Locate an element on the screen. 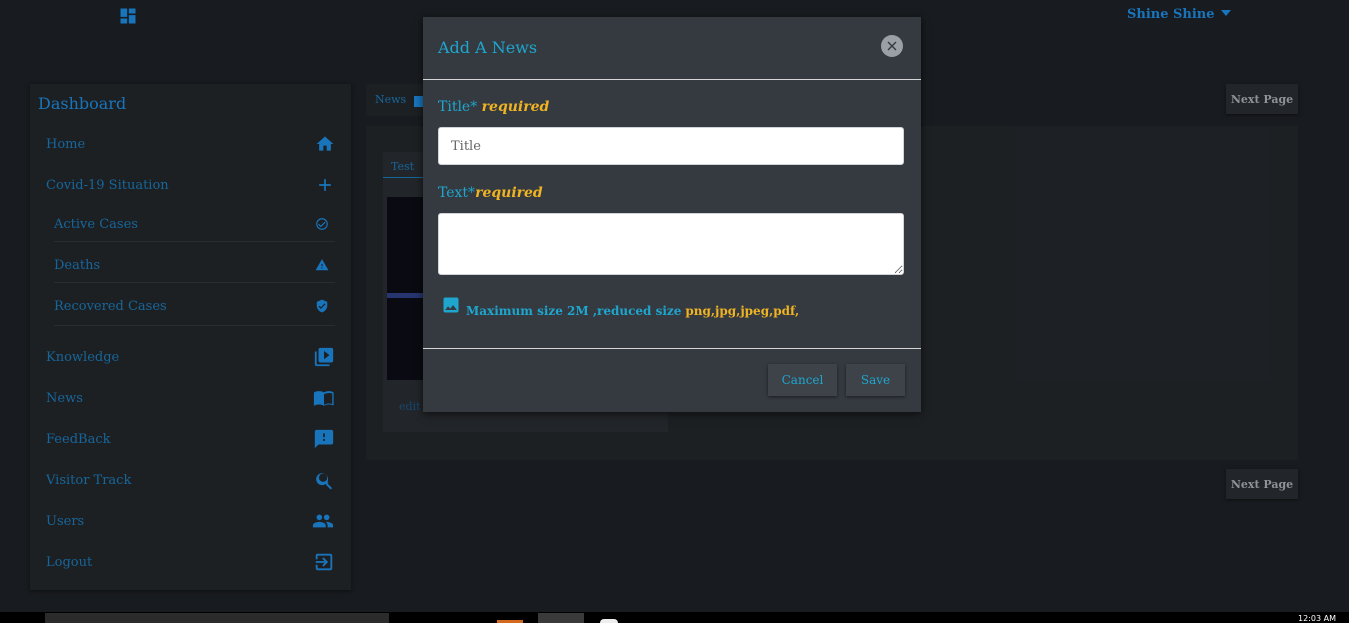 The image size is (1349, 623). os-taskbar: 12:03 AM is located at coordinates (674, 617).